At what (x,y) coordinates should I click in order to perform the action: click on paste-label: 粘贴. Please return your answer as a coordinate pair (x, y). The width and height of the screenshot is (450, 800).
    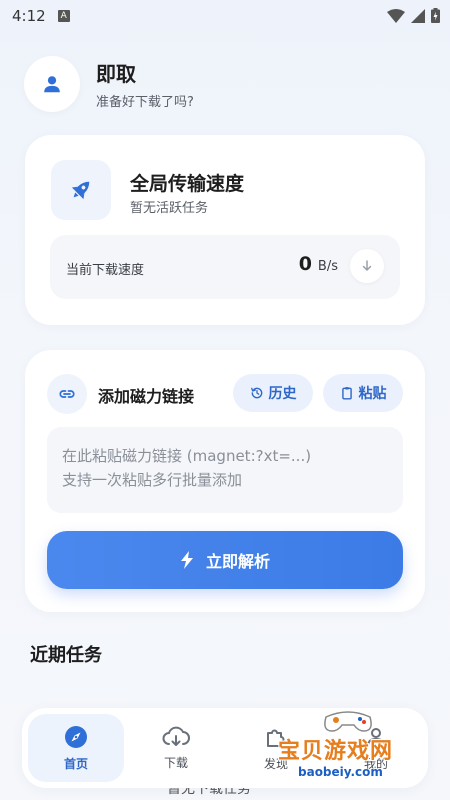
    Looking at the image, I should click on (372, 394).